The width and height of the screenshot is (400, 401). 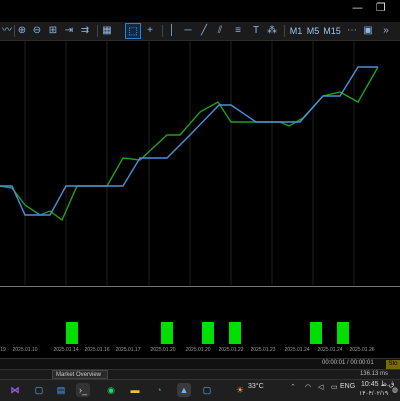 I want to click on trendline-icon: ╱, so click(x=204, y=31).